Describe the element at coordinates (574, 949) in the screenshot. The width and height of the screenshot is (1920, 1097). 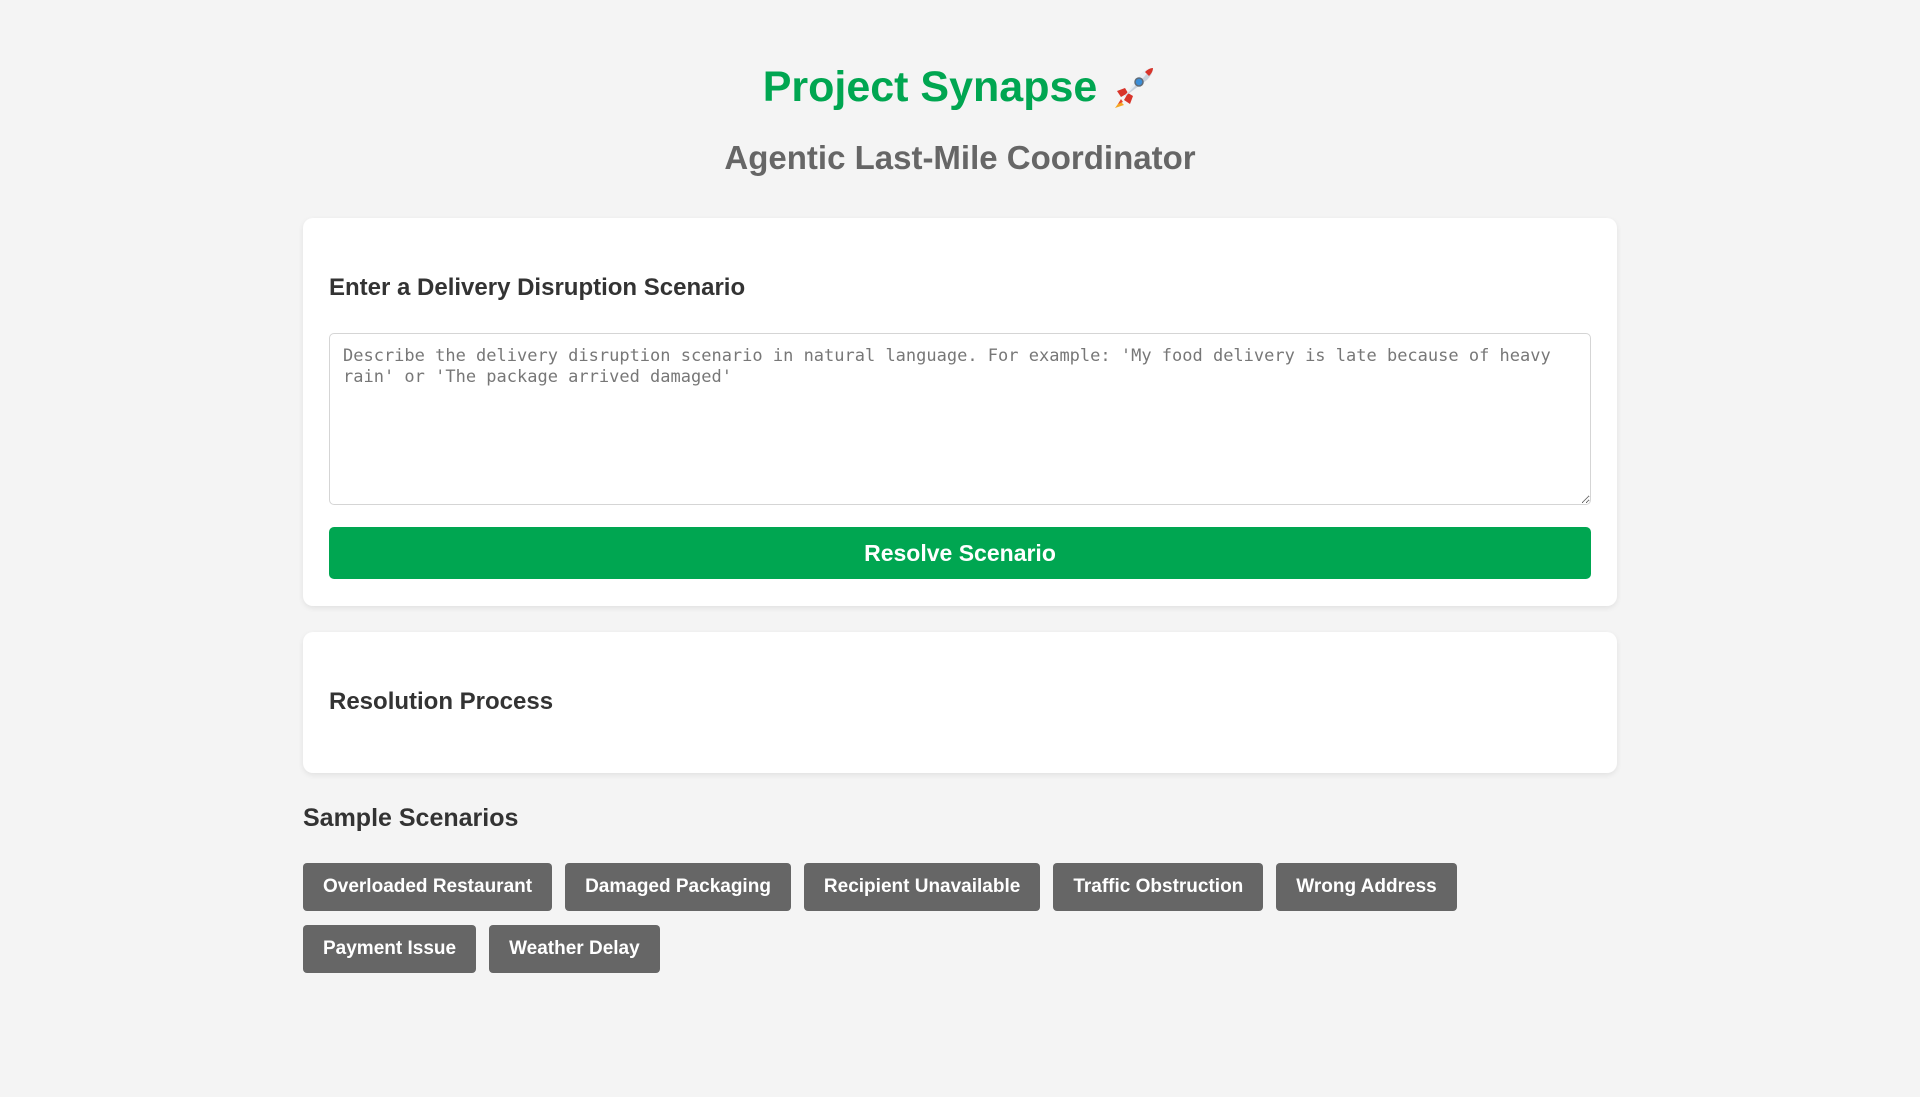
I see `sample-button-weather-delay: Weather Delay` at that location.